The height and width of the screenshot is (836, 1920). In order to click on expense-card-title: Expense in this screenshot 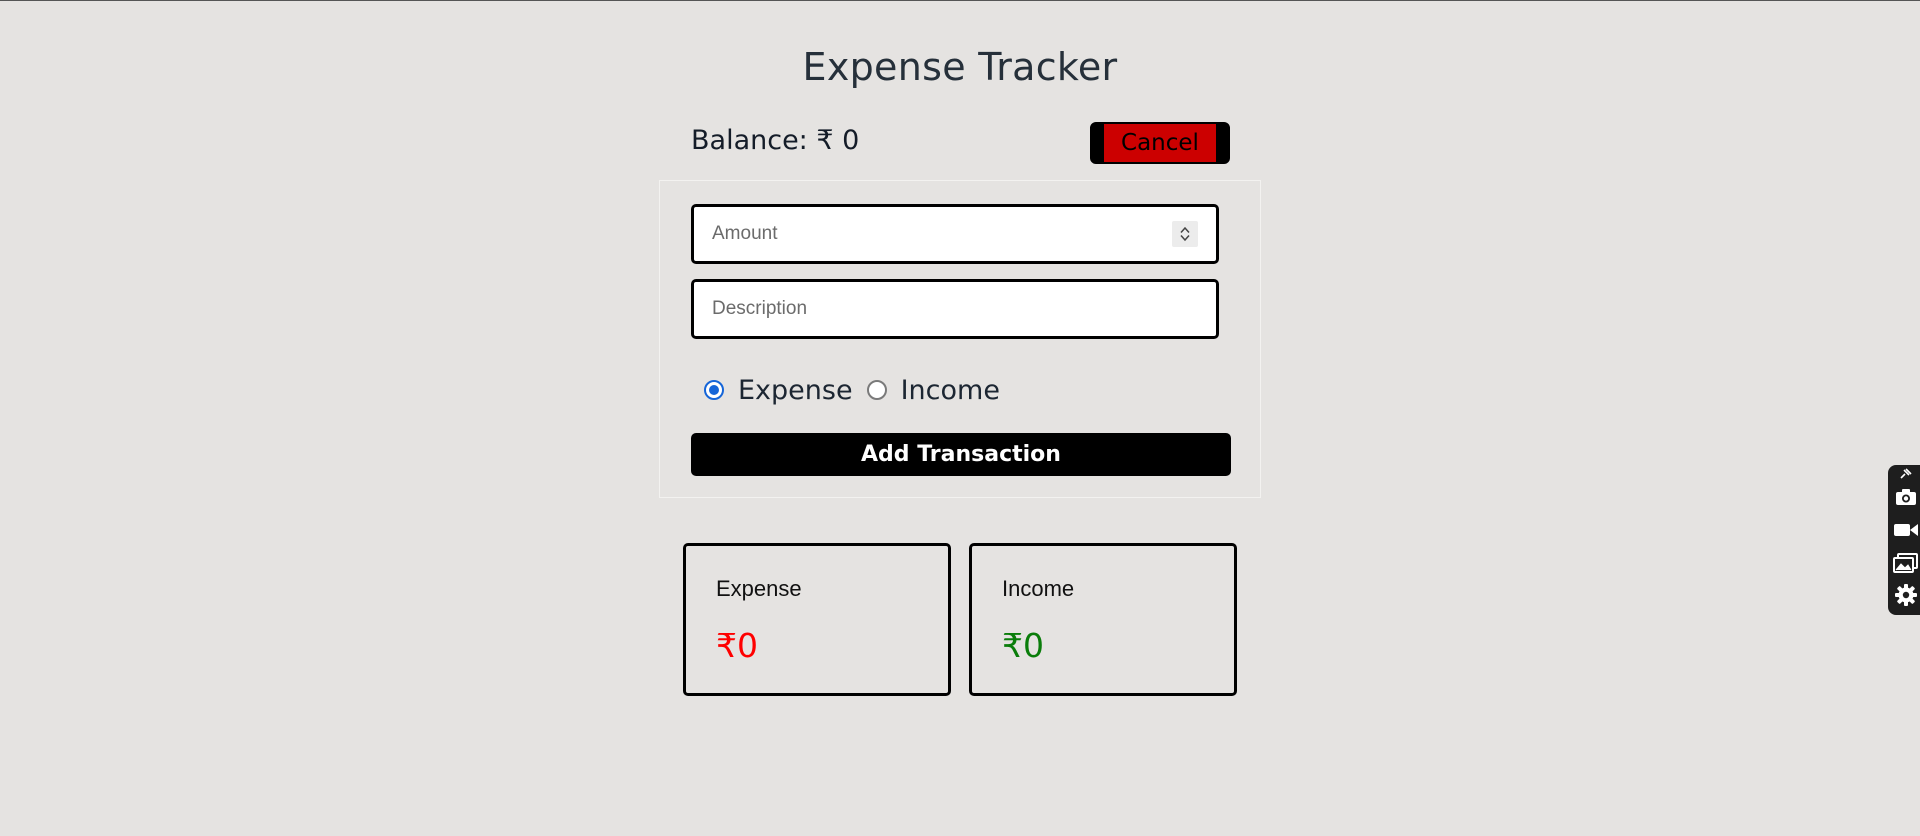, I will do `click(759, 588)`.